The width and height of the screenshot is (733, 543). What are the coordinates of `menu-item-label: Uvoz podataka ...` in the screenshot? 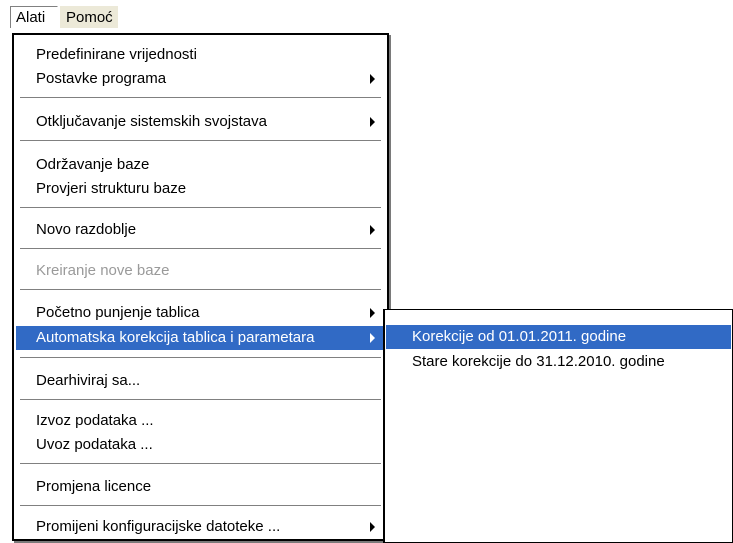 It's located at (94, 444).